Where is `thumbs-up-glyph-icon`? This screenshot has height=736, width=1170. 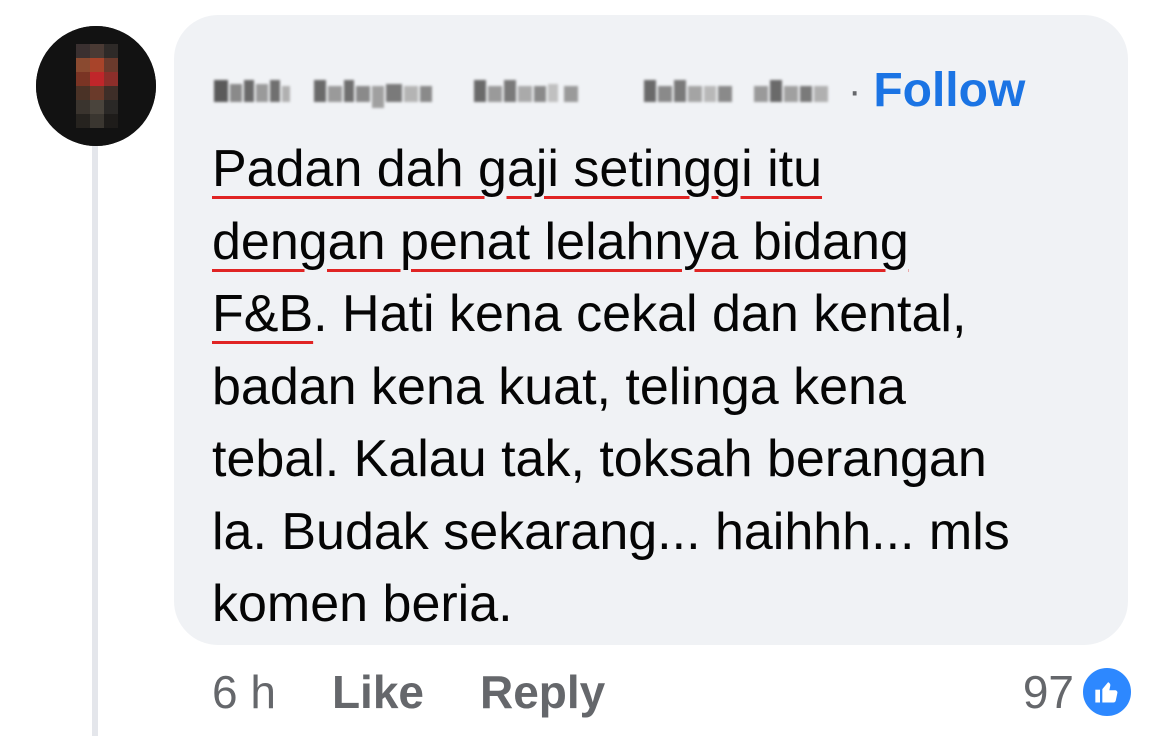
thumbs-up-glyph-icon is located at coordinates (1106, 692).